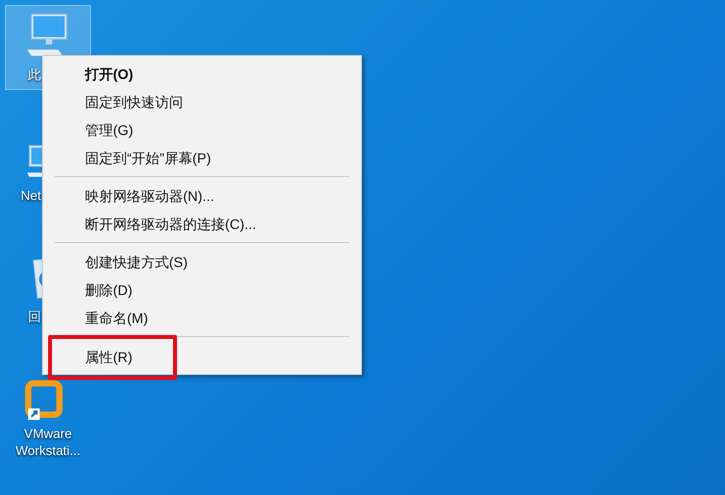  What do you see at coordinates (202, 158) in the screenshot?
I see `menu-item: 固定到“开始”屏幕(P)` at bounding box center [202, 158].